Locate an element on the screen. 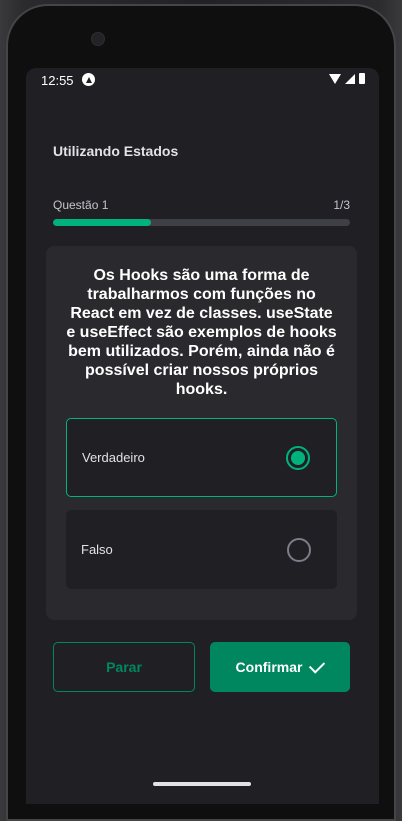 This screenshot has height=821, width=402. option-label: Verdadeiro is located at coordinates (113, 457).